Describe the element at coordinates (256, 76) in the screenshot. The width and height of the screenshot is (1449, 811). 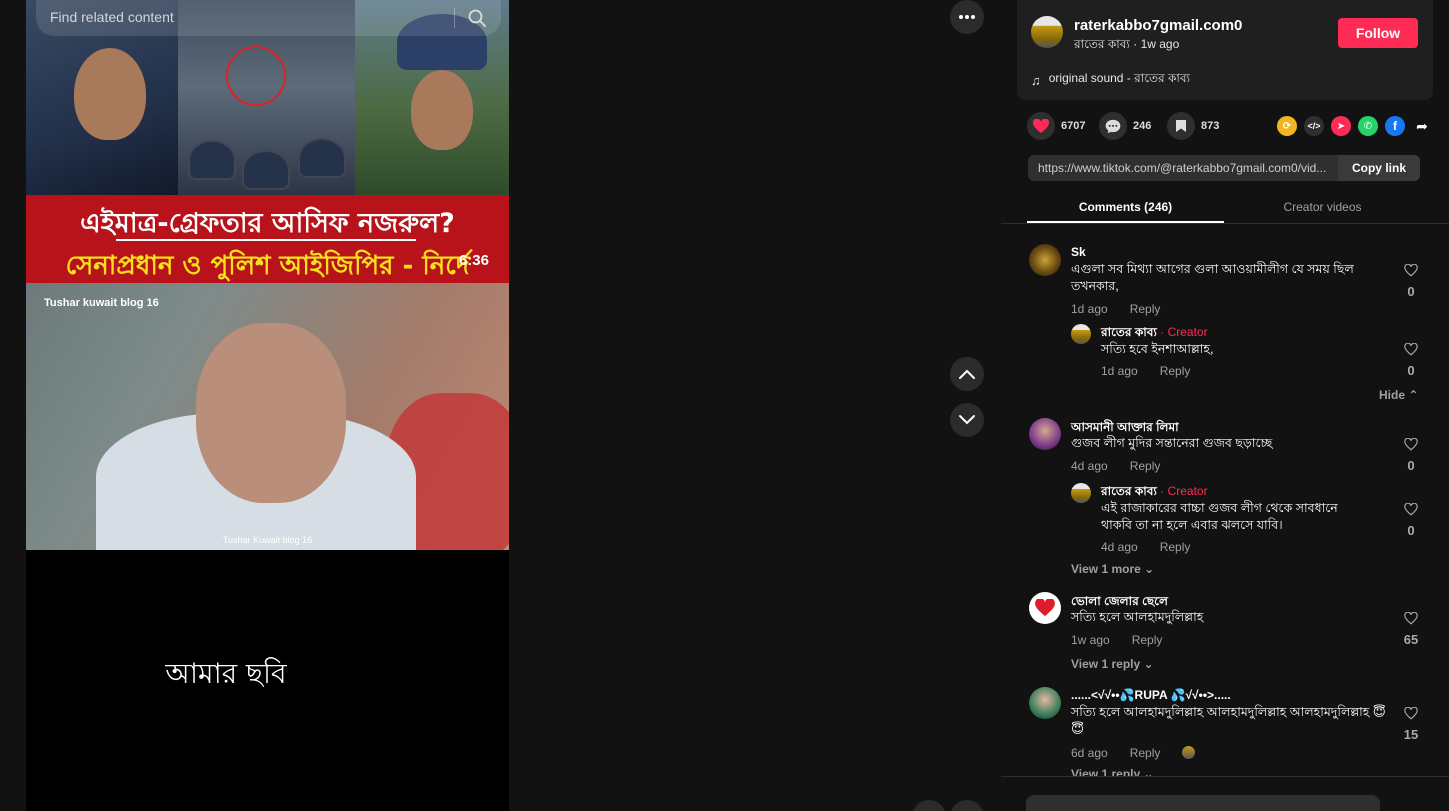
I see `highlight-circle` at that location.